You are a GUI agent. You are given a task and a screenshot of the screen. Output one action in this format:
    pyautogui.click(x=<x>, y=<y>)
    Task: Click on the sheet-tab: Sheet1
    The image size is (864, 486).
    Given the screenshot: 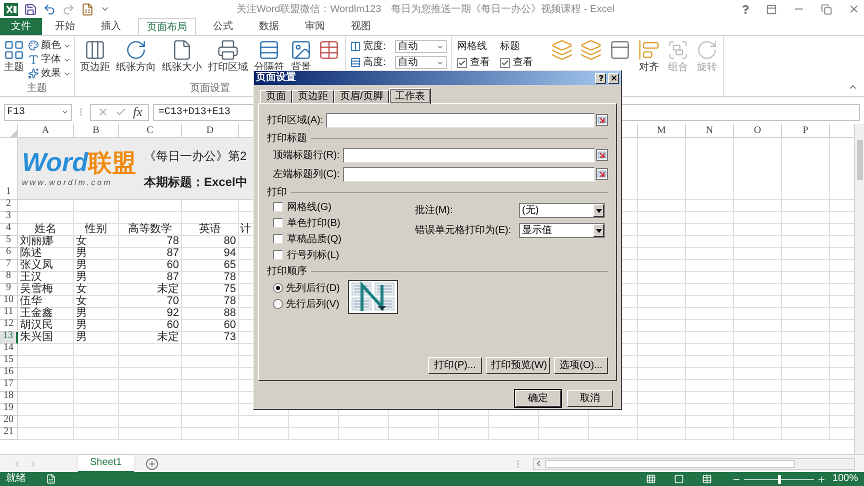 What is the action you would take?
    pyautogui.click(x=106, y=463)
    